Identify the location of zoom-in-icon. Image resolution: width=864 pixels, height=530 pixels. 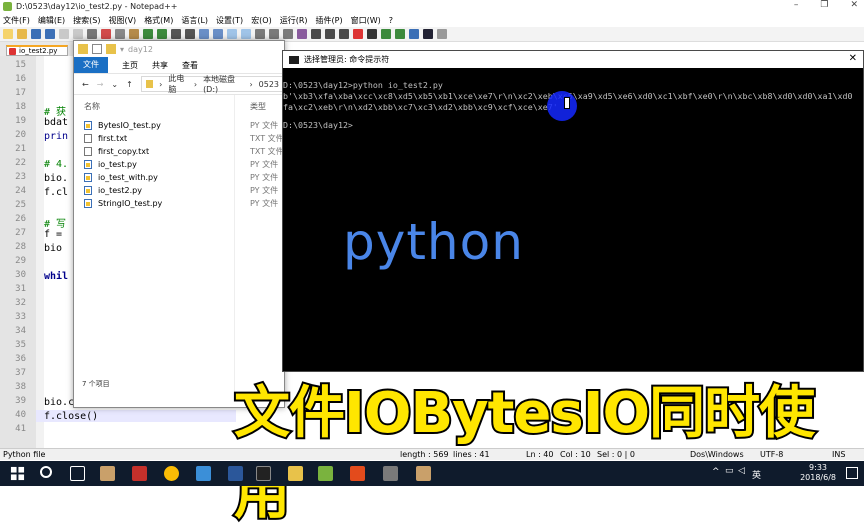
(204, 34).